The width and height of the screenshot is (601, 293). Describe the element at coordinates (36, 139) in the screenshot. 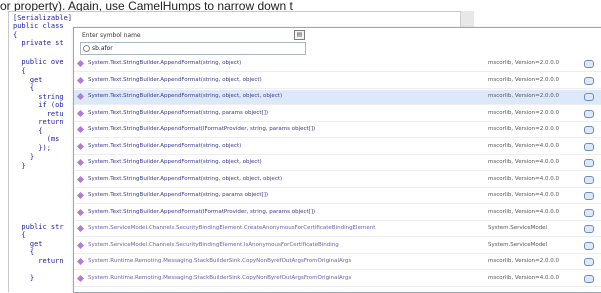

I see `code-line: (ms` at that location.